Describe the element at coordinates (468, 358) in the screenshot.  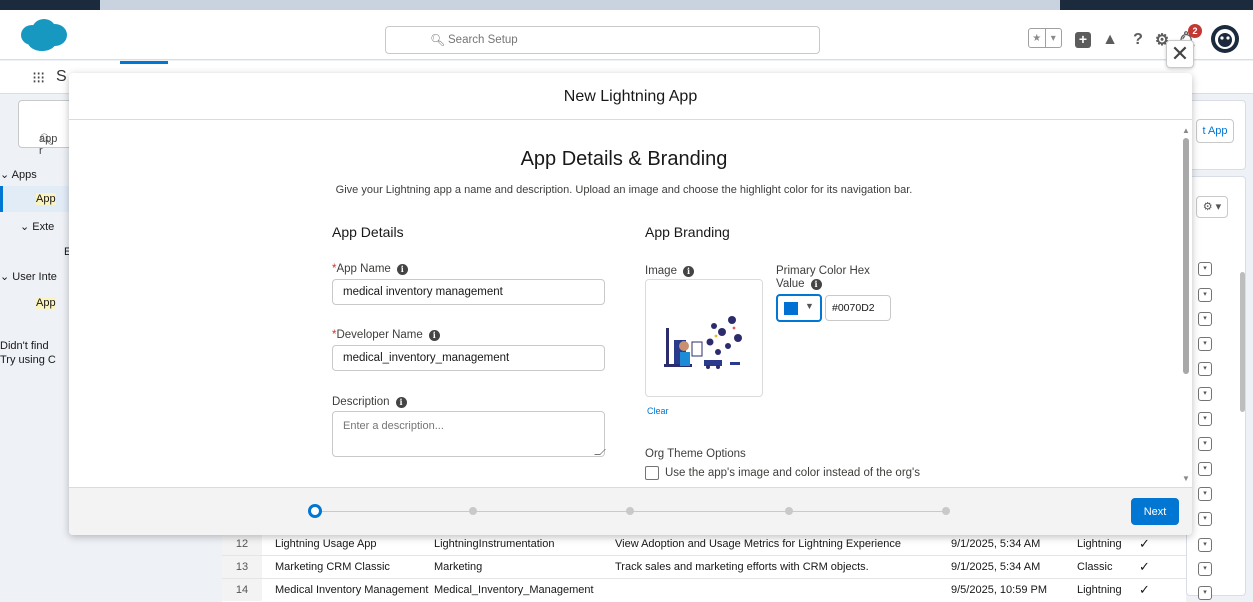
I see `developer-name-input` at that location.